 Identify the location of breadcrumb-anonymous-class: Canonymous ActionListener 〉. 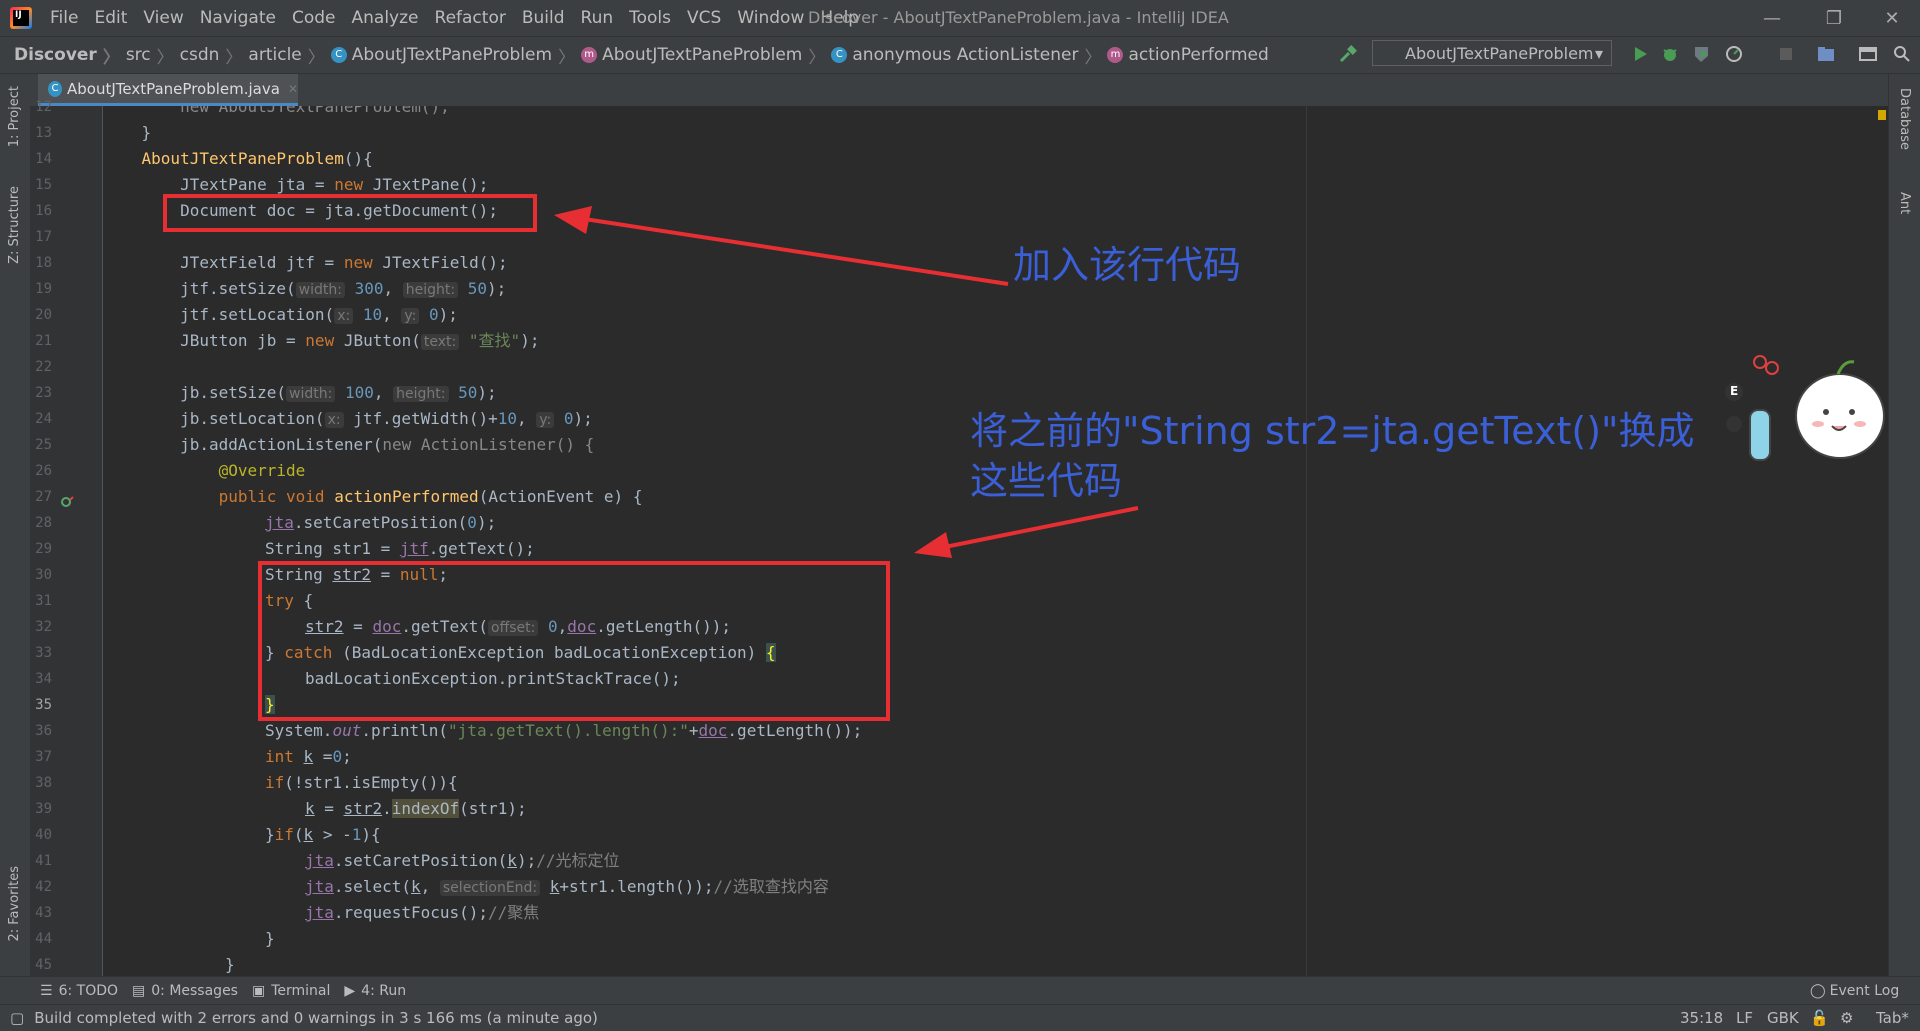
(966, 55).